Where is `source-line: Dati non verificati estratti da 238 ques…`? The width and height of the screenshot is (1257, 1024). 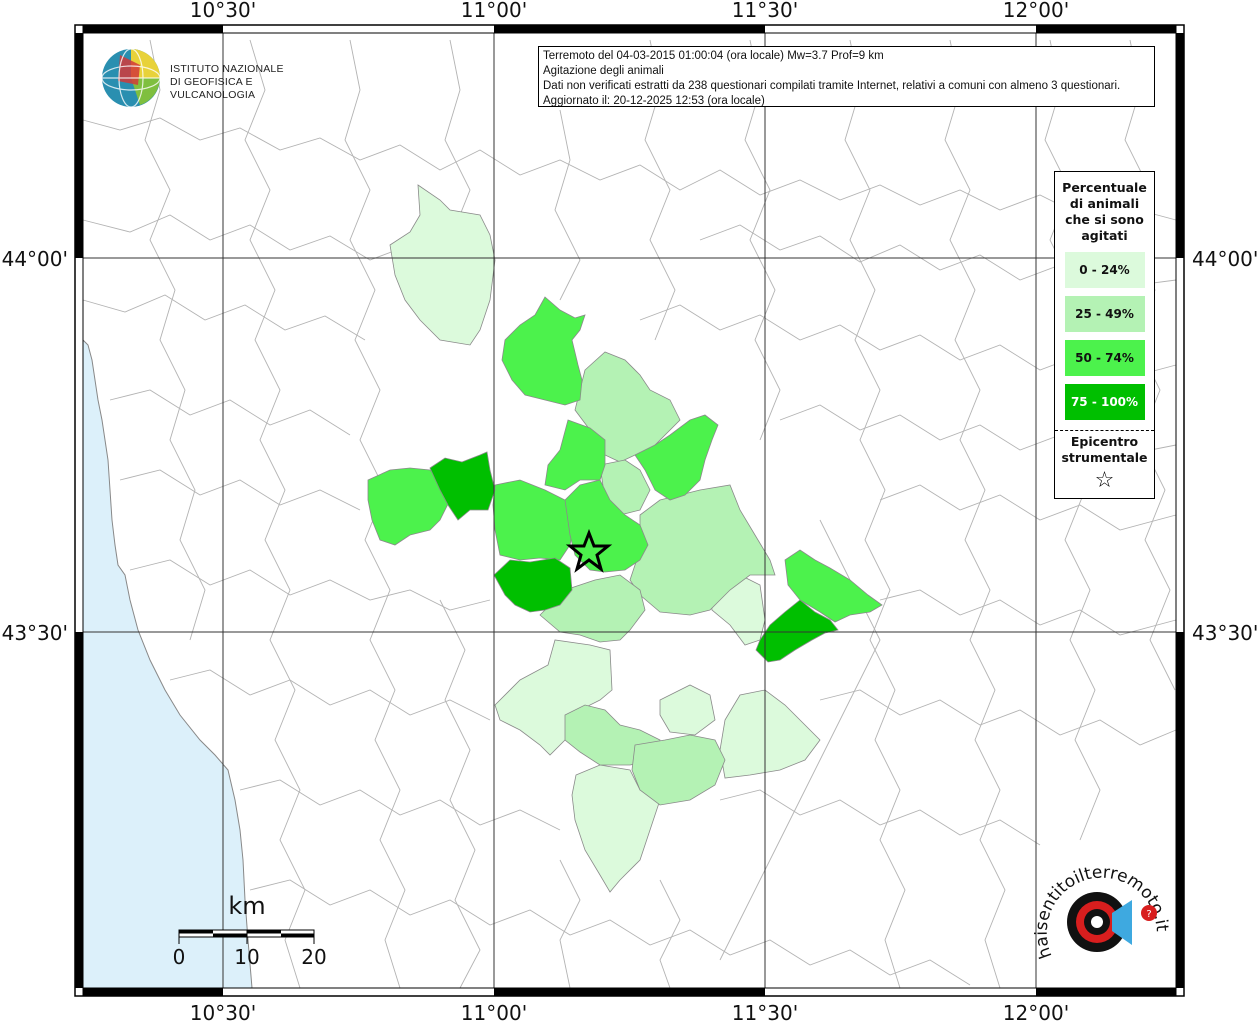
source-line: Dati non verificati estratti da 238 ques… is located at coordinates (832, 86).